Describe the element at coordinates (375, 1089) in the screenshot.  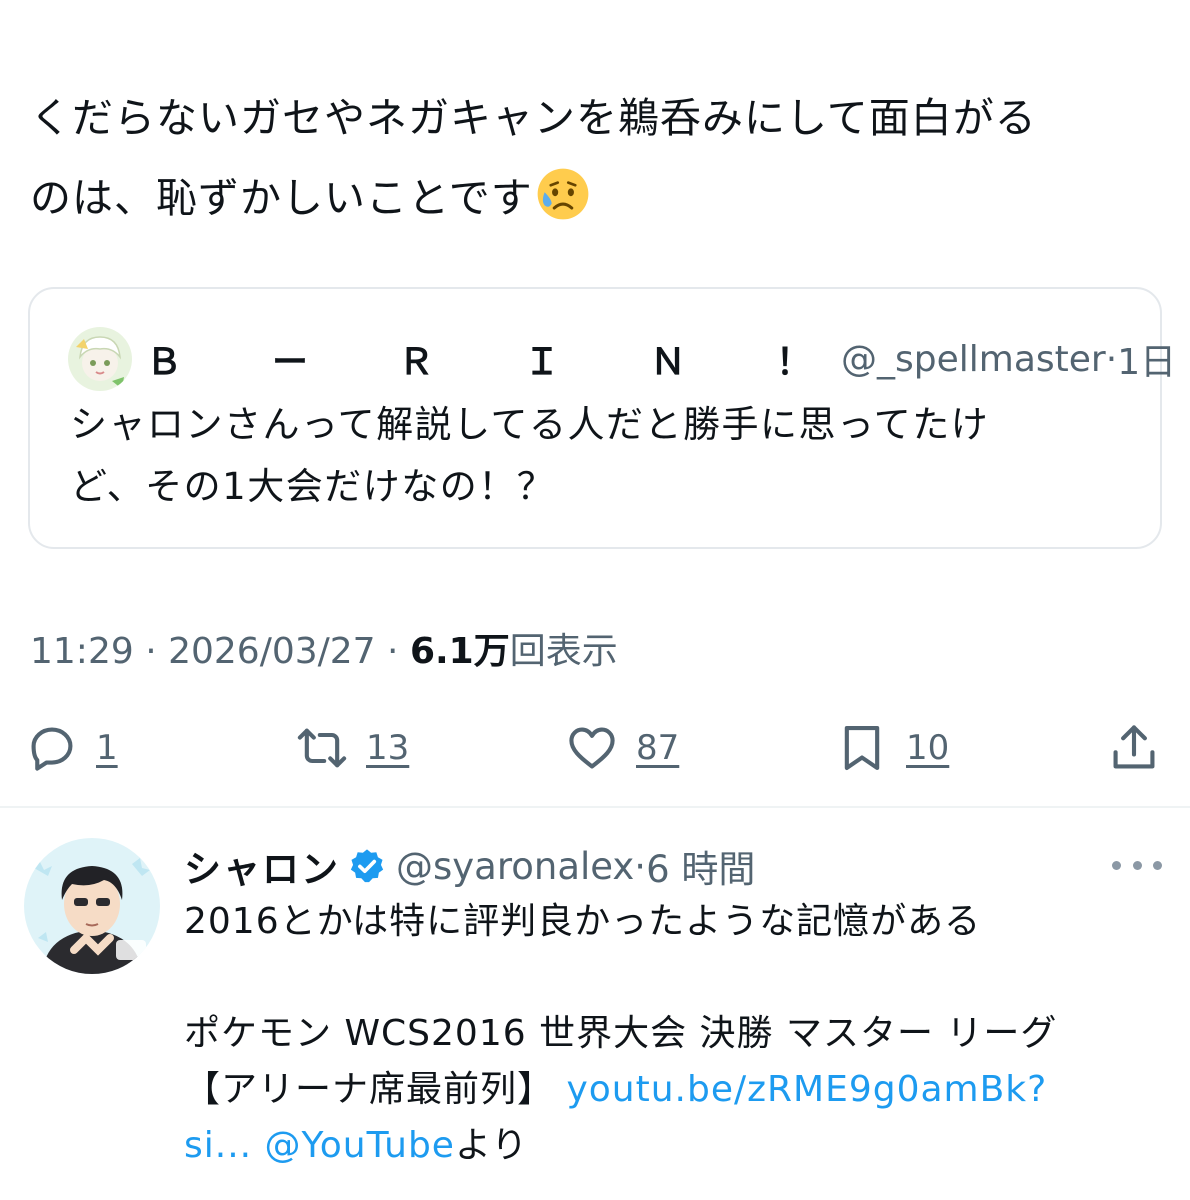
I see `video-title-text: 【アリーナ席最前列】` at that location.